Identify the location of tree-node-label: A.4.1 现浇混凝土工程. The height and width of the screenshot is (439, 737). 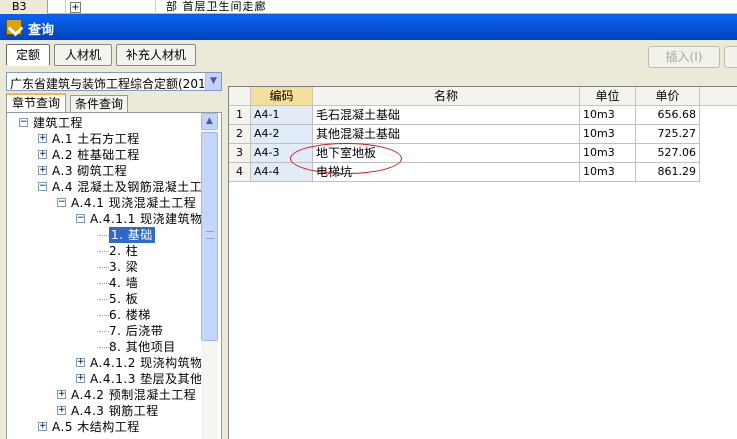
(133, 203).